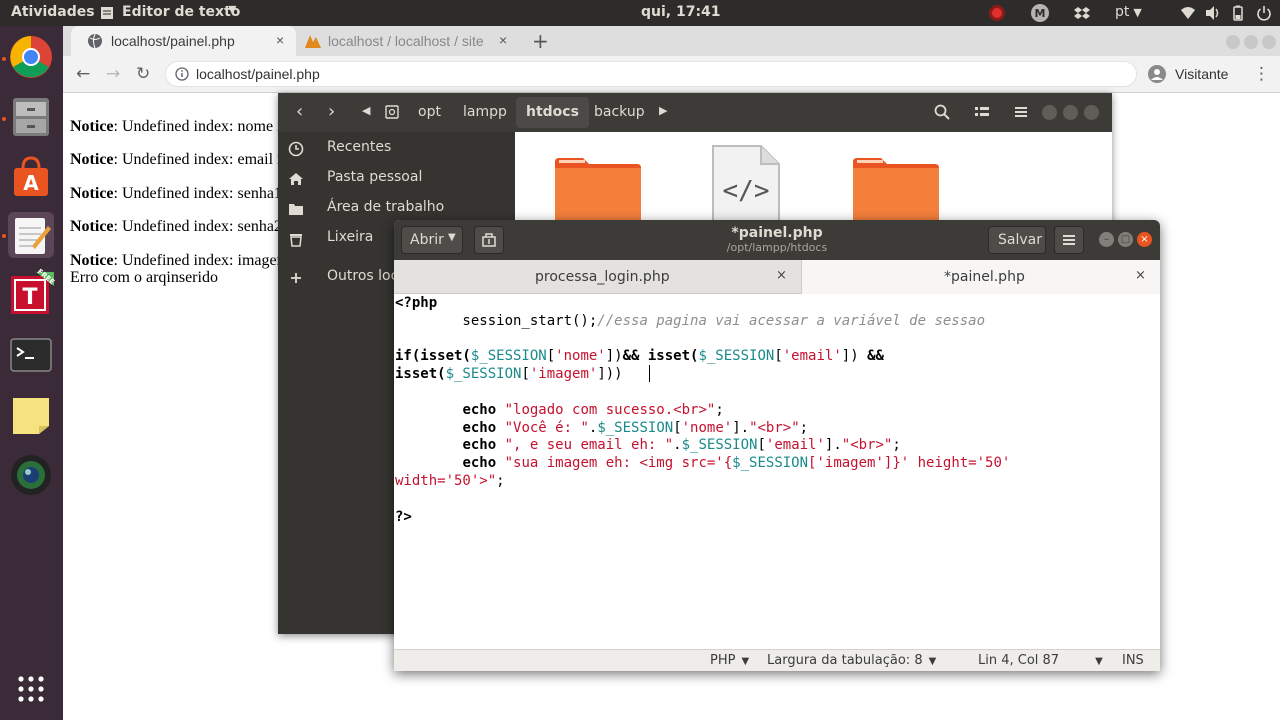 The width and height of the screenshot is (1280, 720). Describe the element at coordinates (299, 111) in the screenshot. I see `back-chevron-icon: ‹` at that location.